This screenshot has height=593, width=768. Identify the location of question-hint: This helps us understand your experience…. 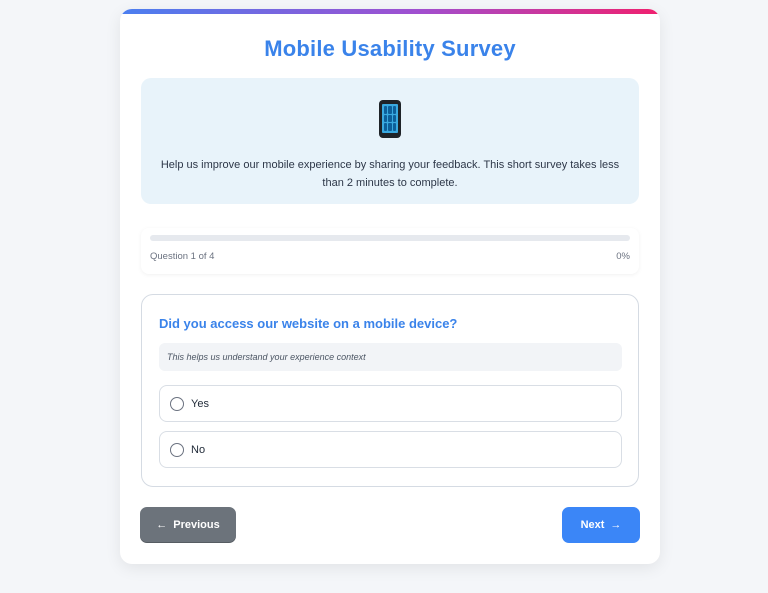
(390, 357).